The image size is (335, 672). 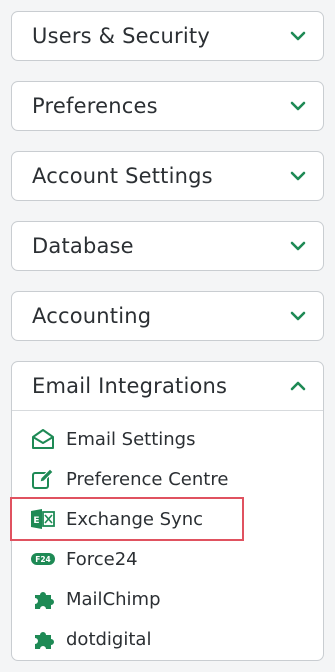 What do you see at coordinates (102, 559) in the screenshot?
I see `menu-item-label: Force24` at bounding box center [102, 559].